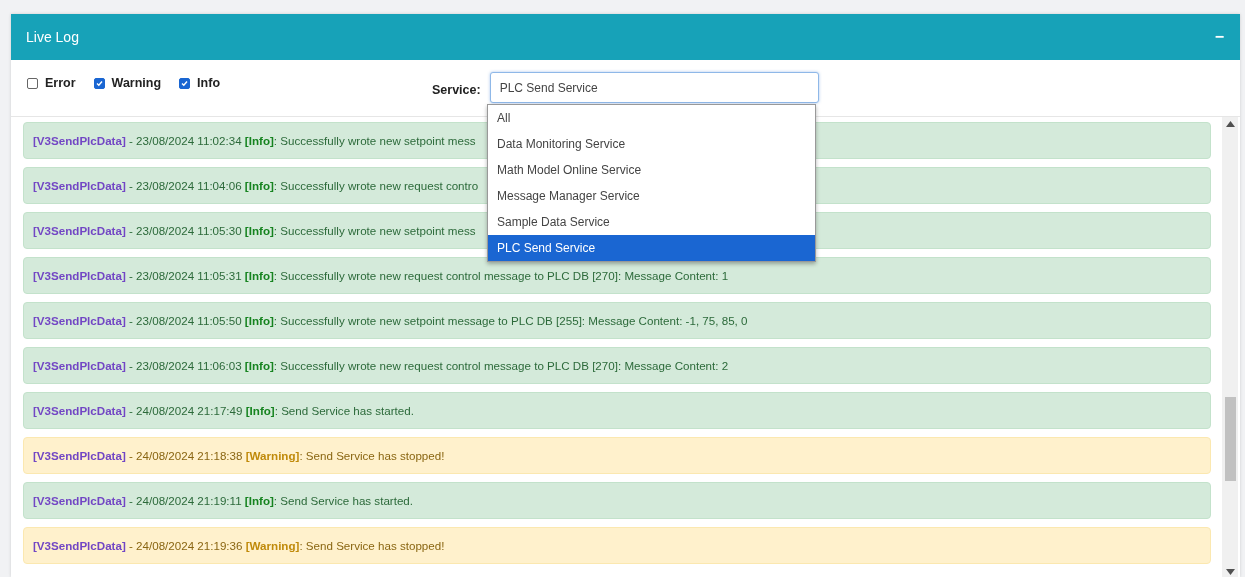 Image resolution: width=1245 pixels, height=577 pixels. What do you see at coordinates (1230, 347) in the screenshot?
I see `scrollbar` at bounding box center [1230, 347].